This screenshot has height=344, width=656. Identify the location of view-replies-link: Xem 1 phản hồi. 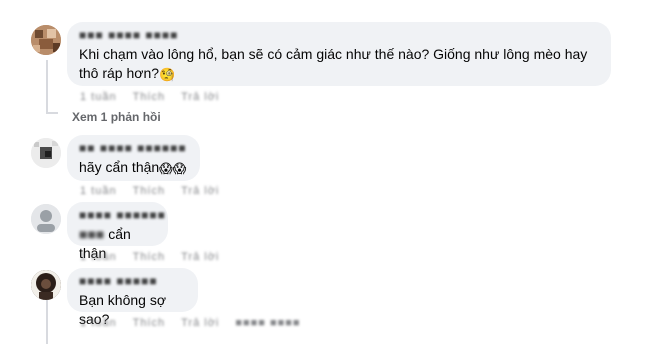
(116, 117).